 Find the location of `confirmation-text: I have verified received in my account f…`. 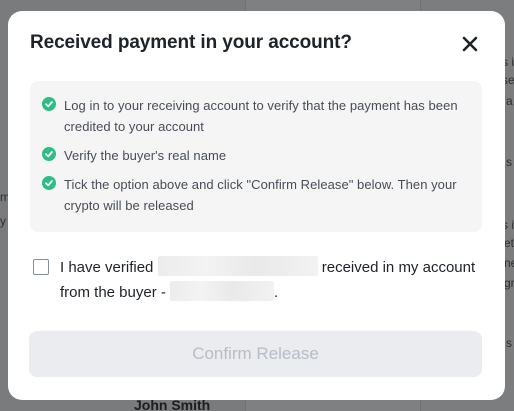

confirmation-text: I have verified received in my account f… is located at coordinates (275, 280).